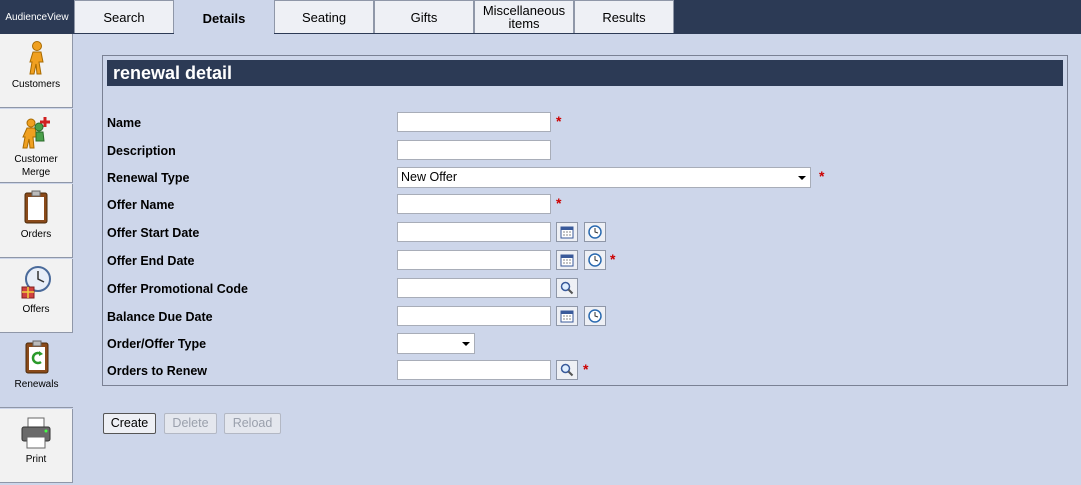 The width and height of the screenshot is (1081, 485). I want to click on tab-details: Details, so click(224, 17).